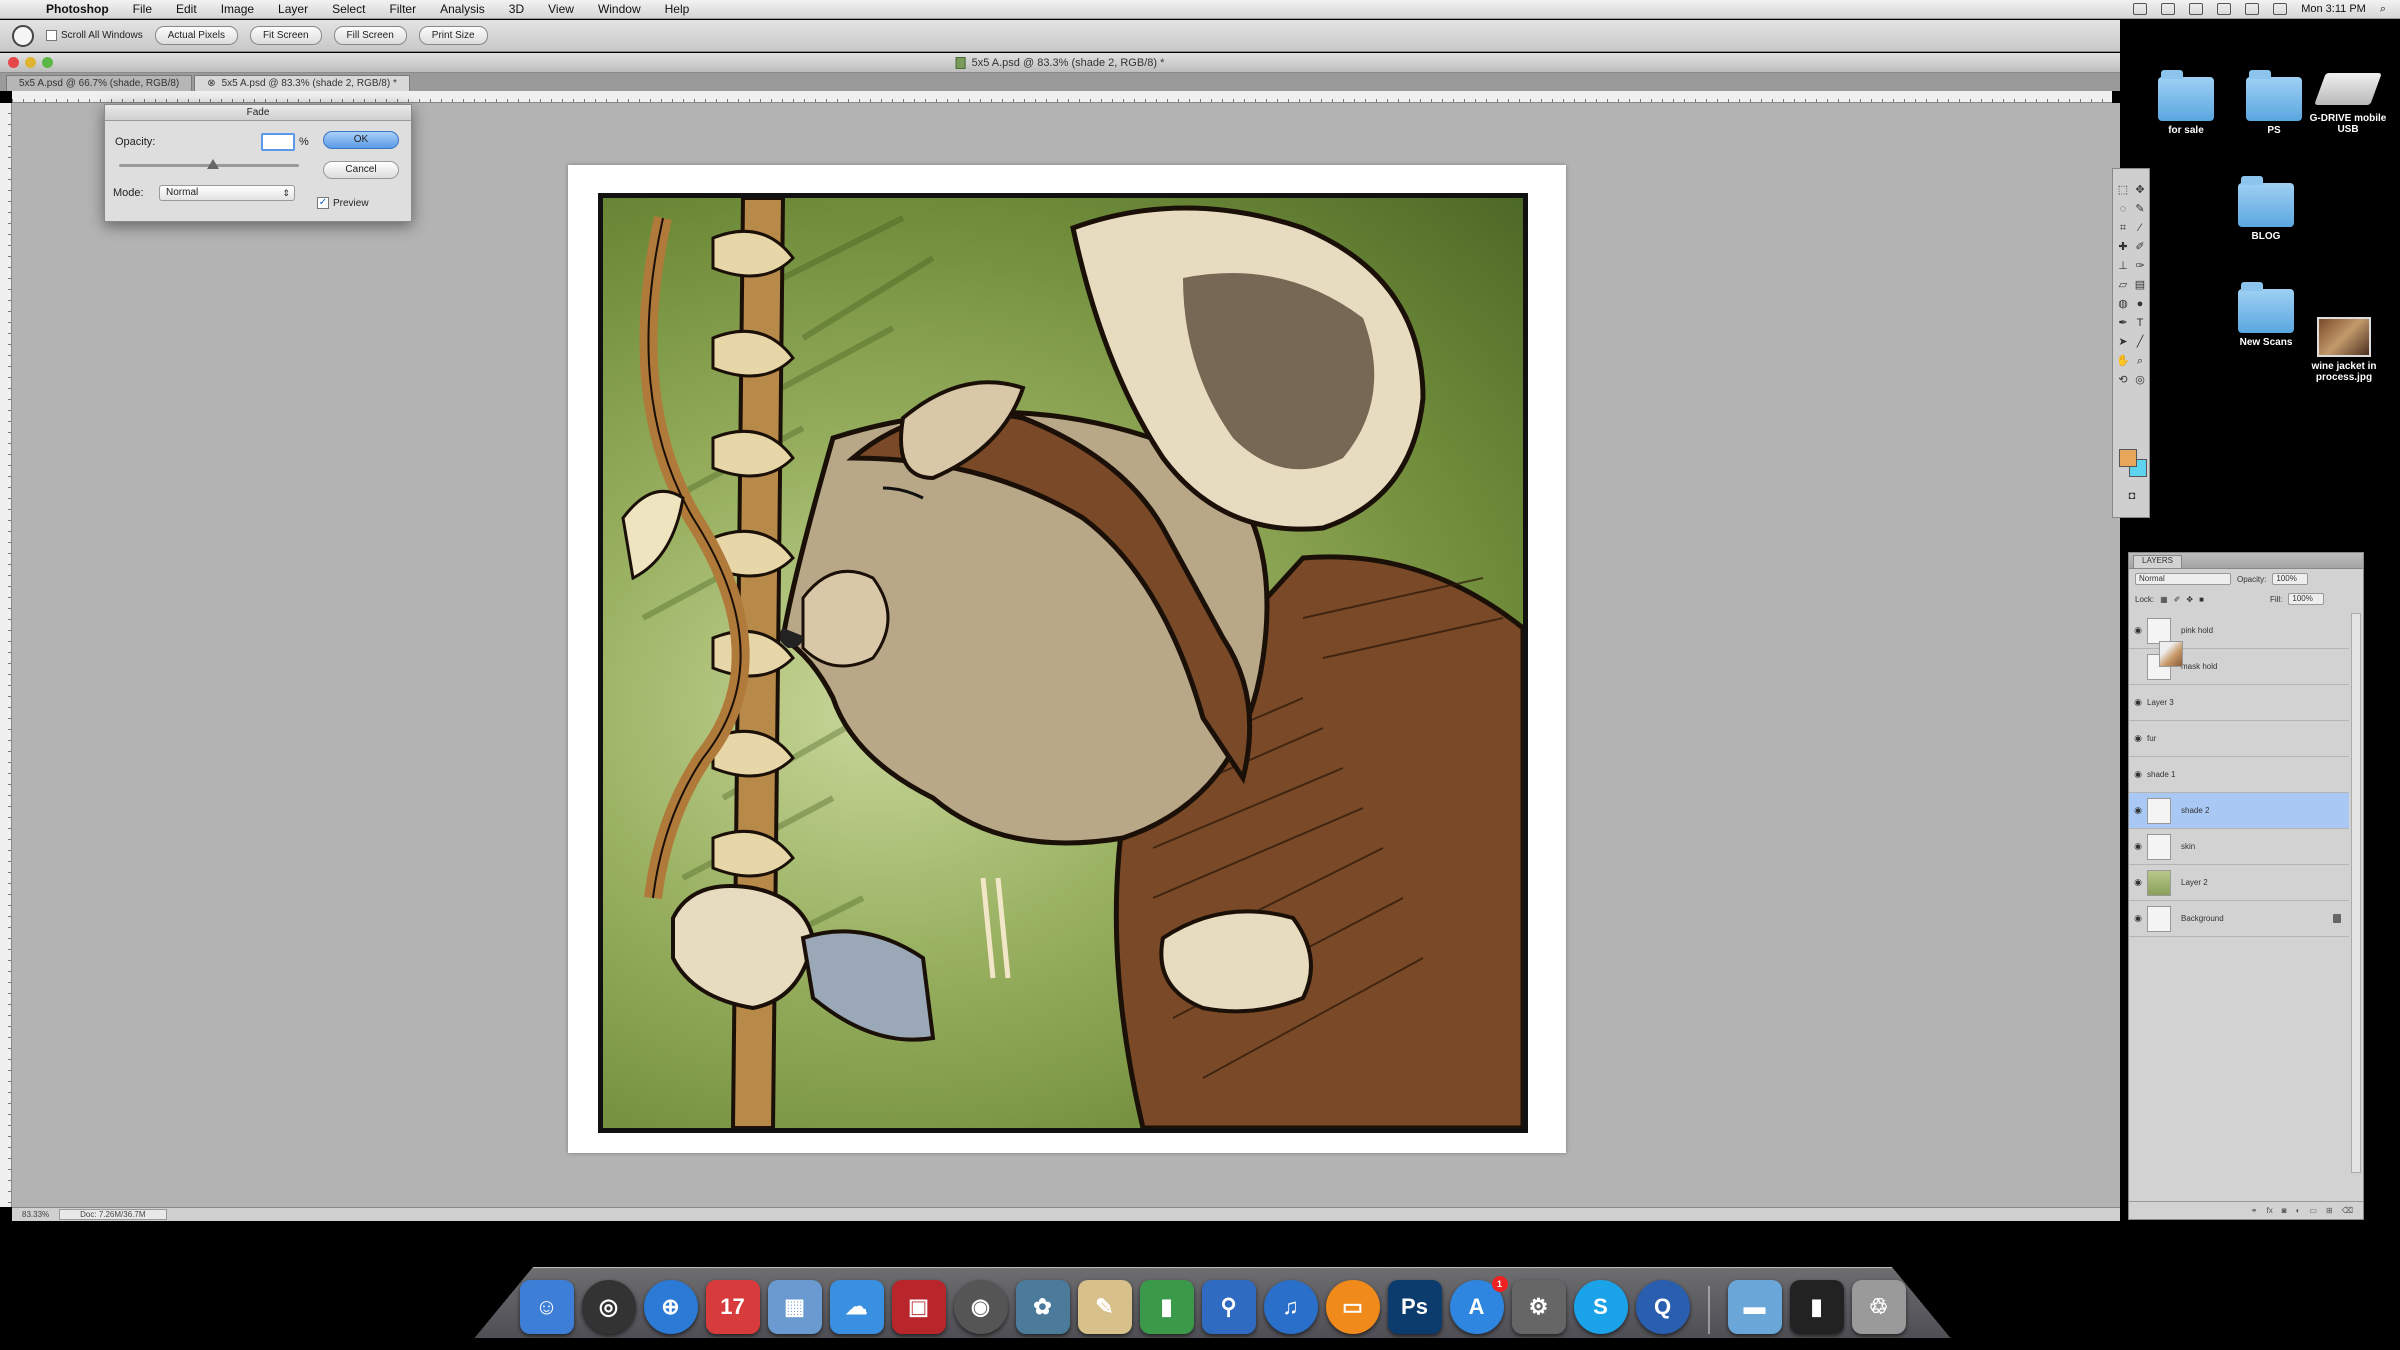 This screenshot has height=1350, width=2400. What do you see at coordinates (794, 1307) in the screenshot?
I see `dock-preview-icon: ▦` at bounding box center [794, 1307].